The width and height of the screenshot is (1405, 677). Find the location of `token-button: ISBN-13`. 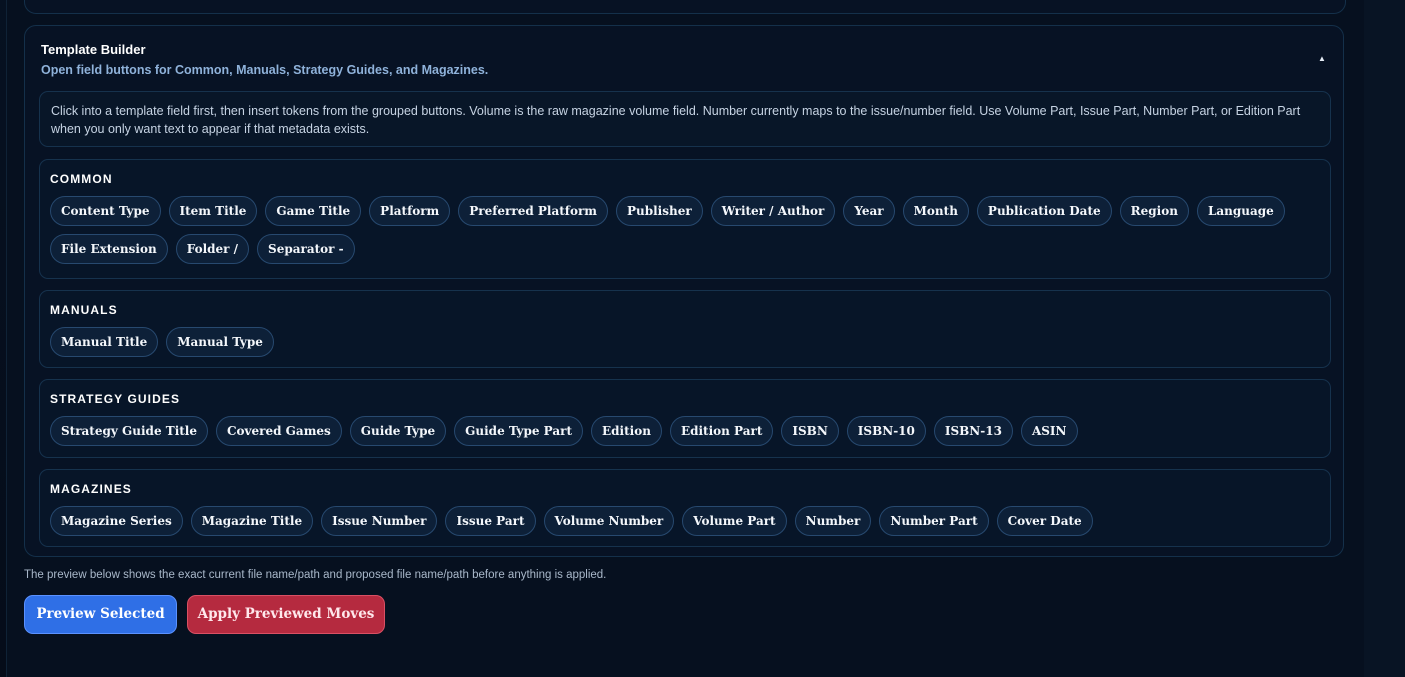

token-button: ISBN-13 is located at coordinates (973, 431).